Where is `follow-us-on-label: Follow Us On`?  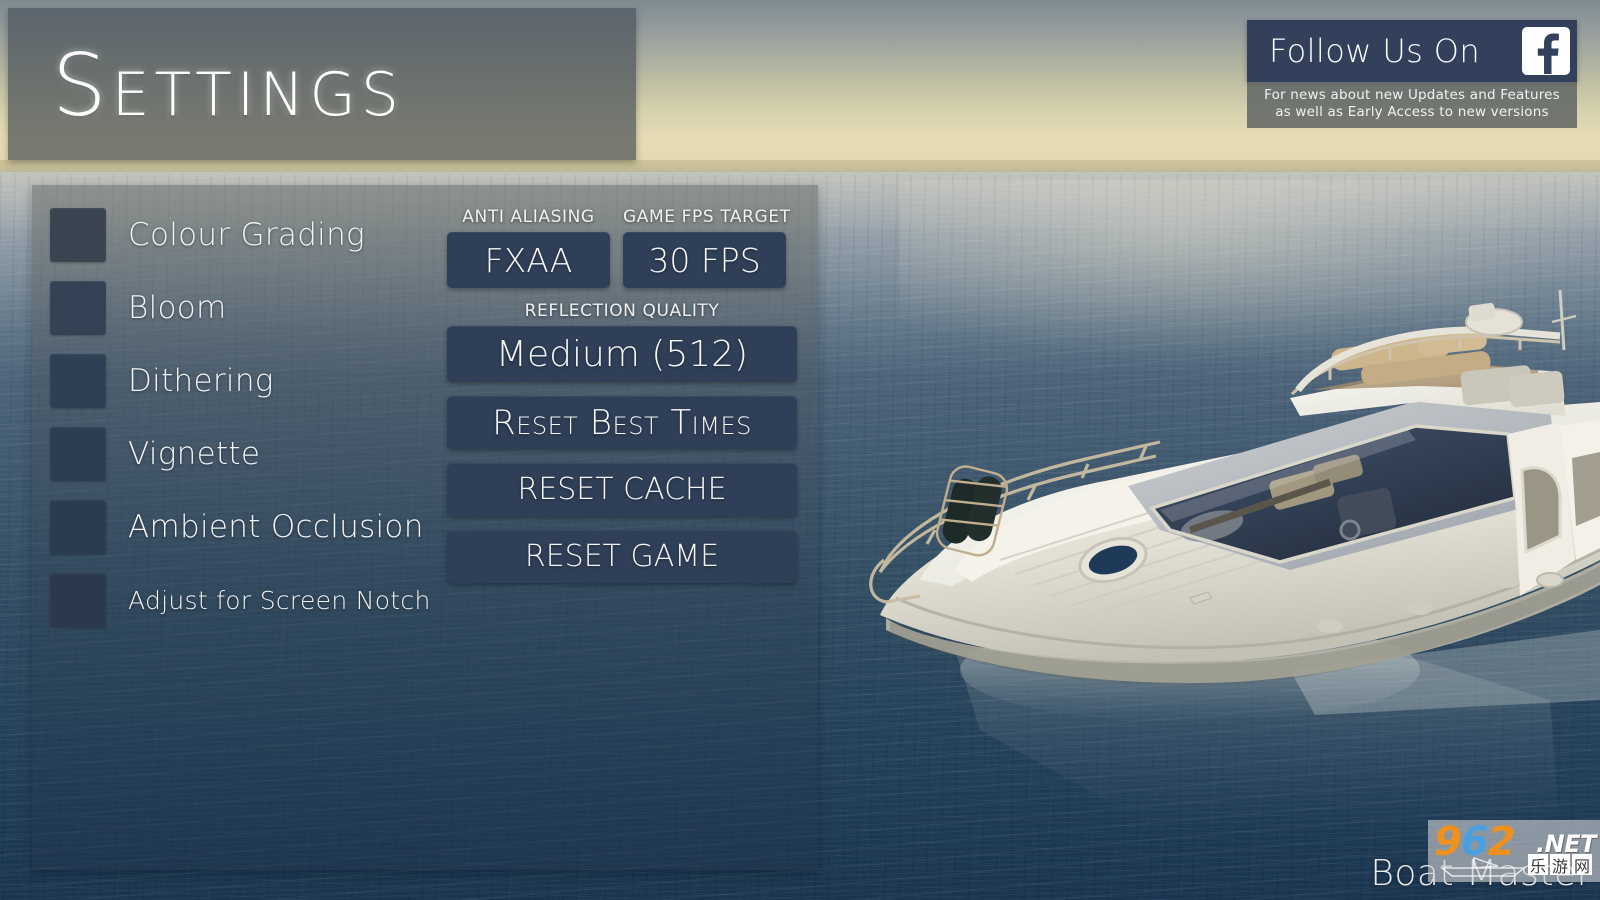 follow-us-on-label: Follow Us On is located at coordinates (1375, 51).